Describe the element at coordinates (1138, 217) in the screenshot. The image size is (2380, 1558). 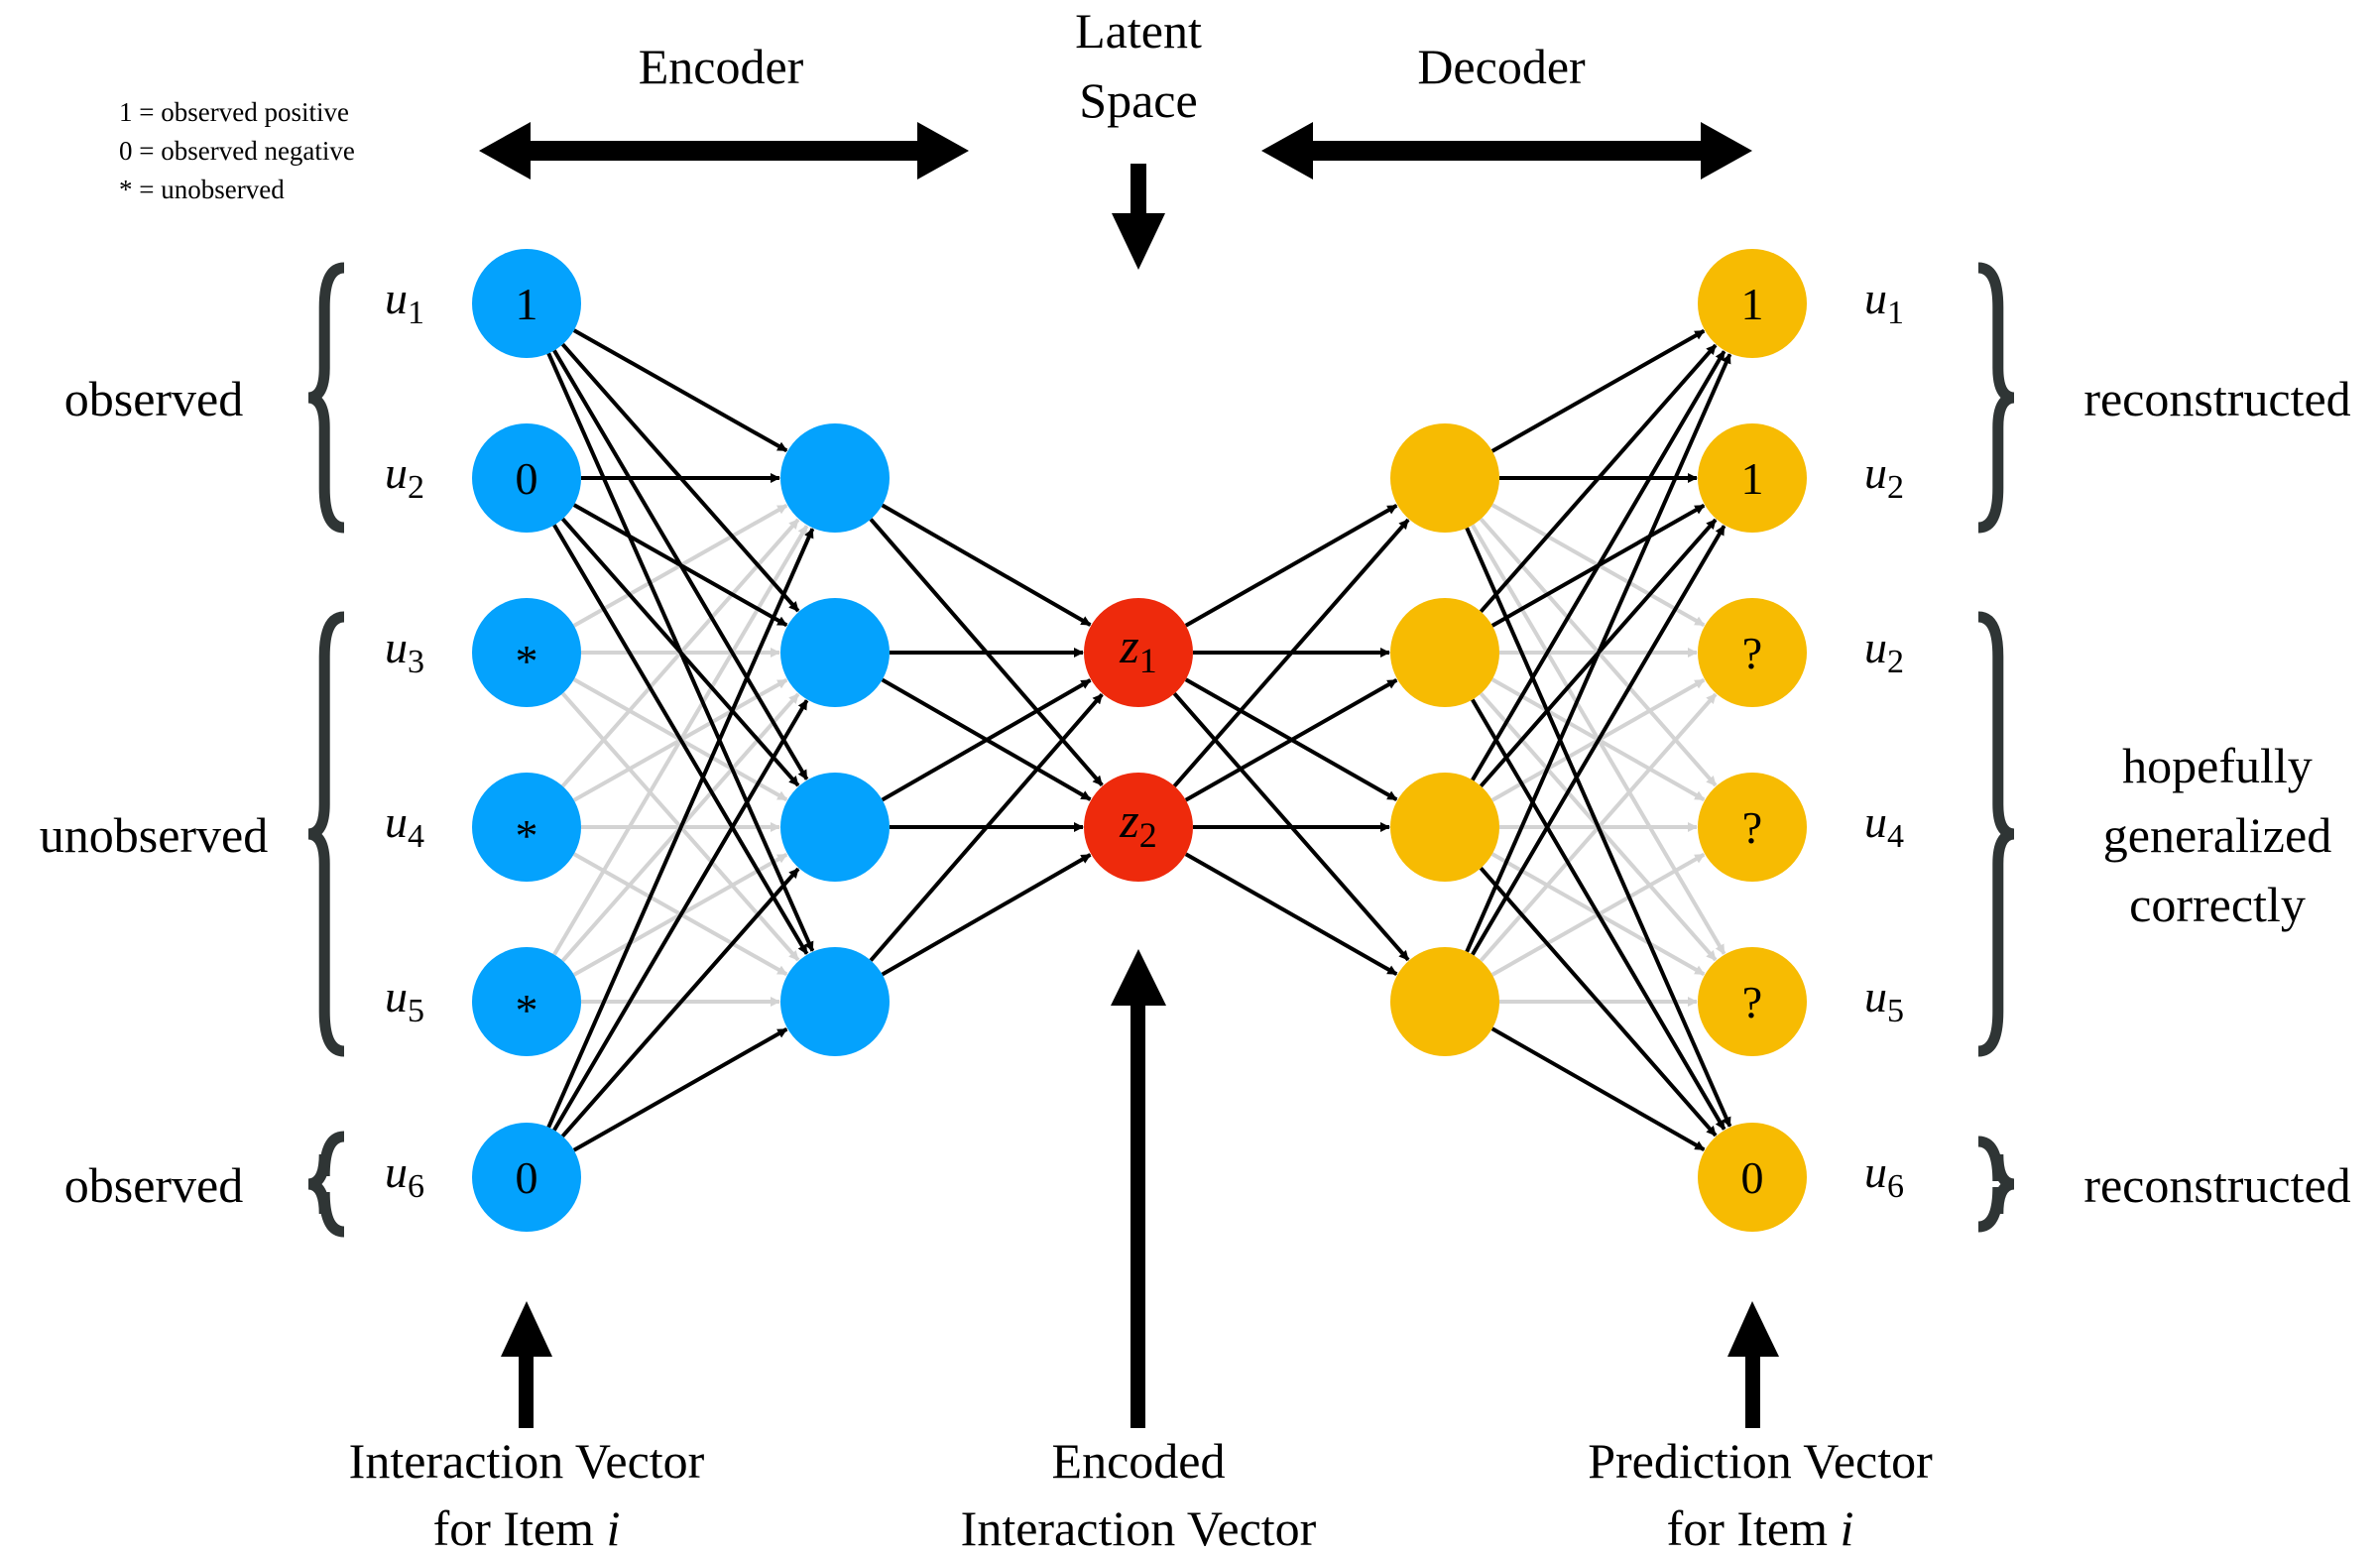
I see `latent-down-arrow-icon` at that location.